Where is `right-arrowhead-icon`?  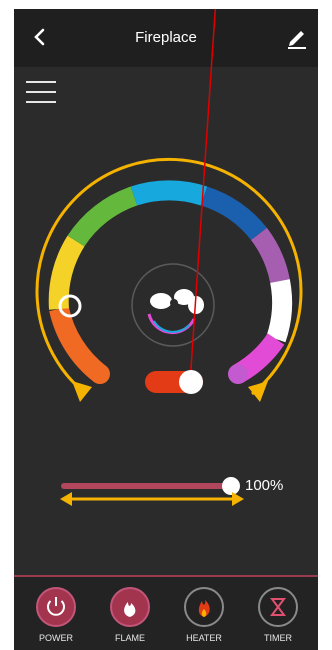
right-arrowhead-icon is located at coordinates (258, 391).